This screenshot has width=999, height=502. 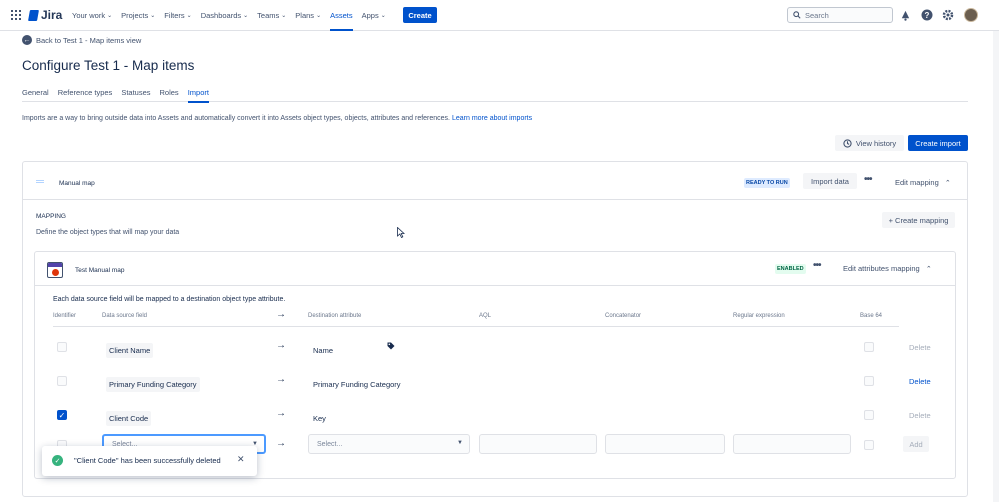 I want to click on nav-teams-label: Teams, so click(x=268, y=15).